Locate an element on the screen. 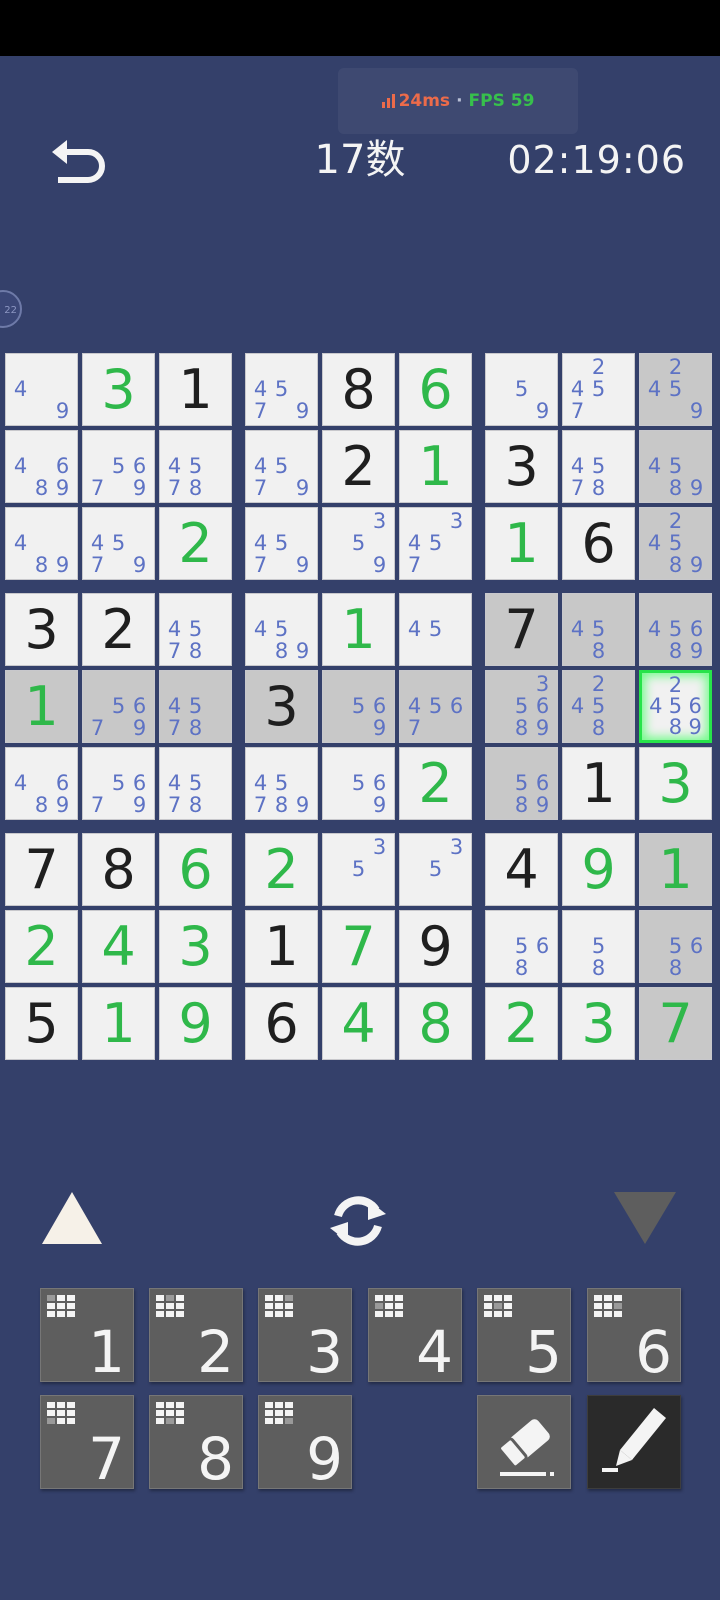  board-cell-r4c1: 3 is located at coordinates (41, 629).